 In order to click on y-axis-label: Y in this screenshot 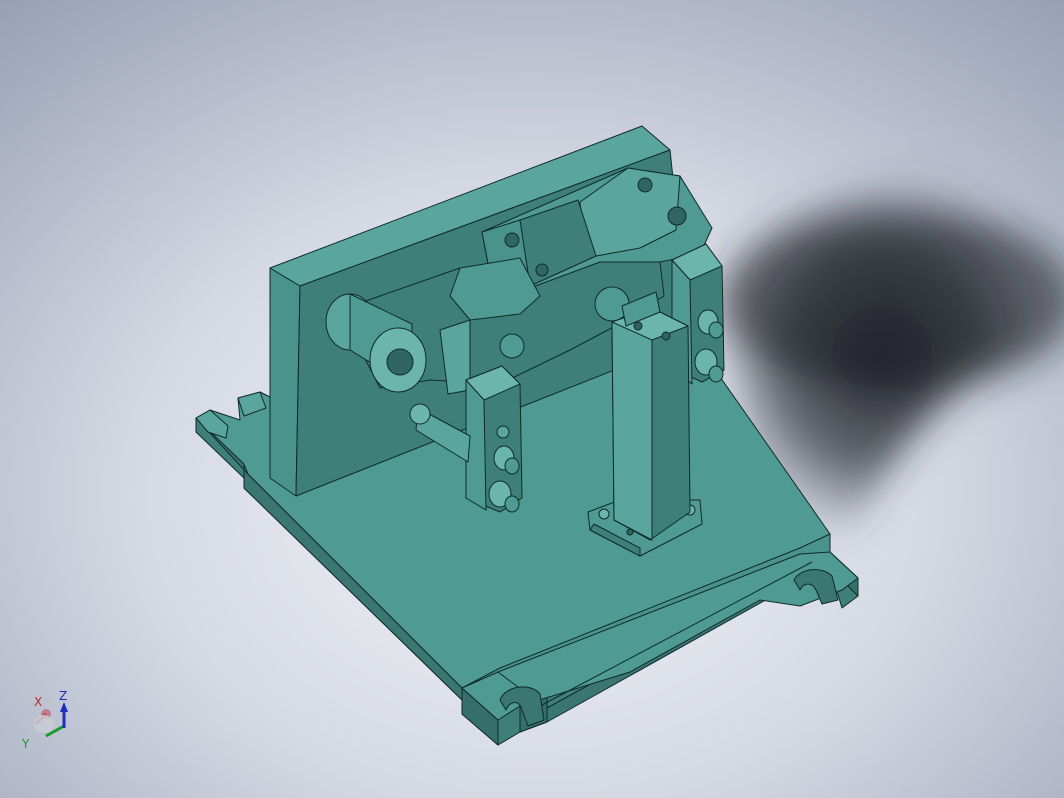, I will do `click(25, 744)`.